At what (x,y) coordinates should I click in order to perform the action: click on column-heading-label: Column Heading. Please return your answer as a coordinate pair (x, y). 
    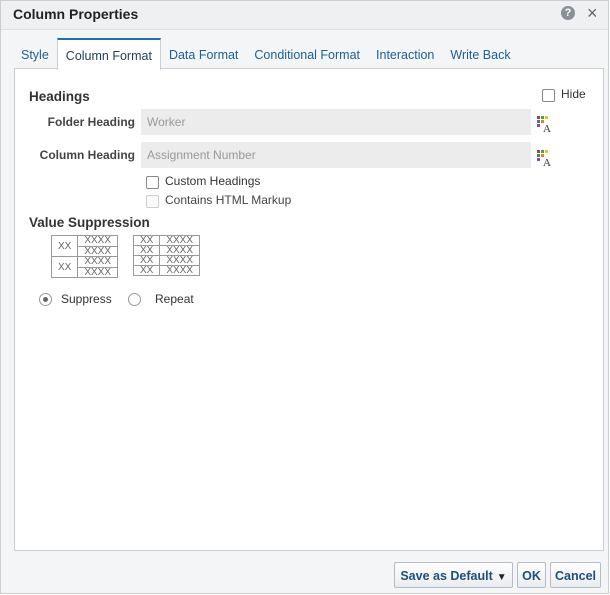
    Looking at the image, I should click on (87, 155).